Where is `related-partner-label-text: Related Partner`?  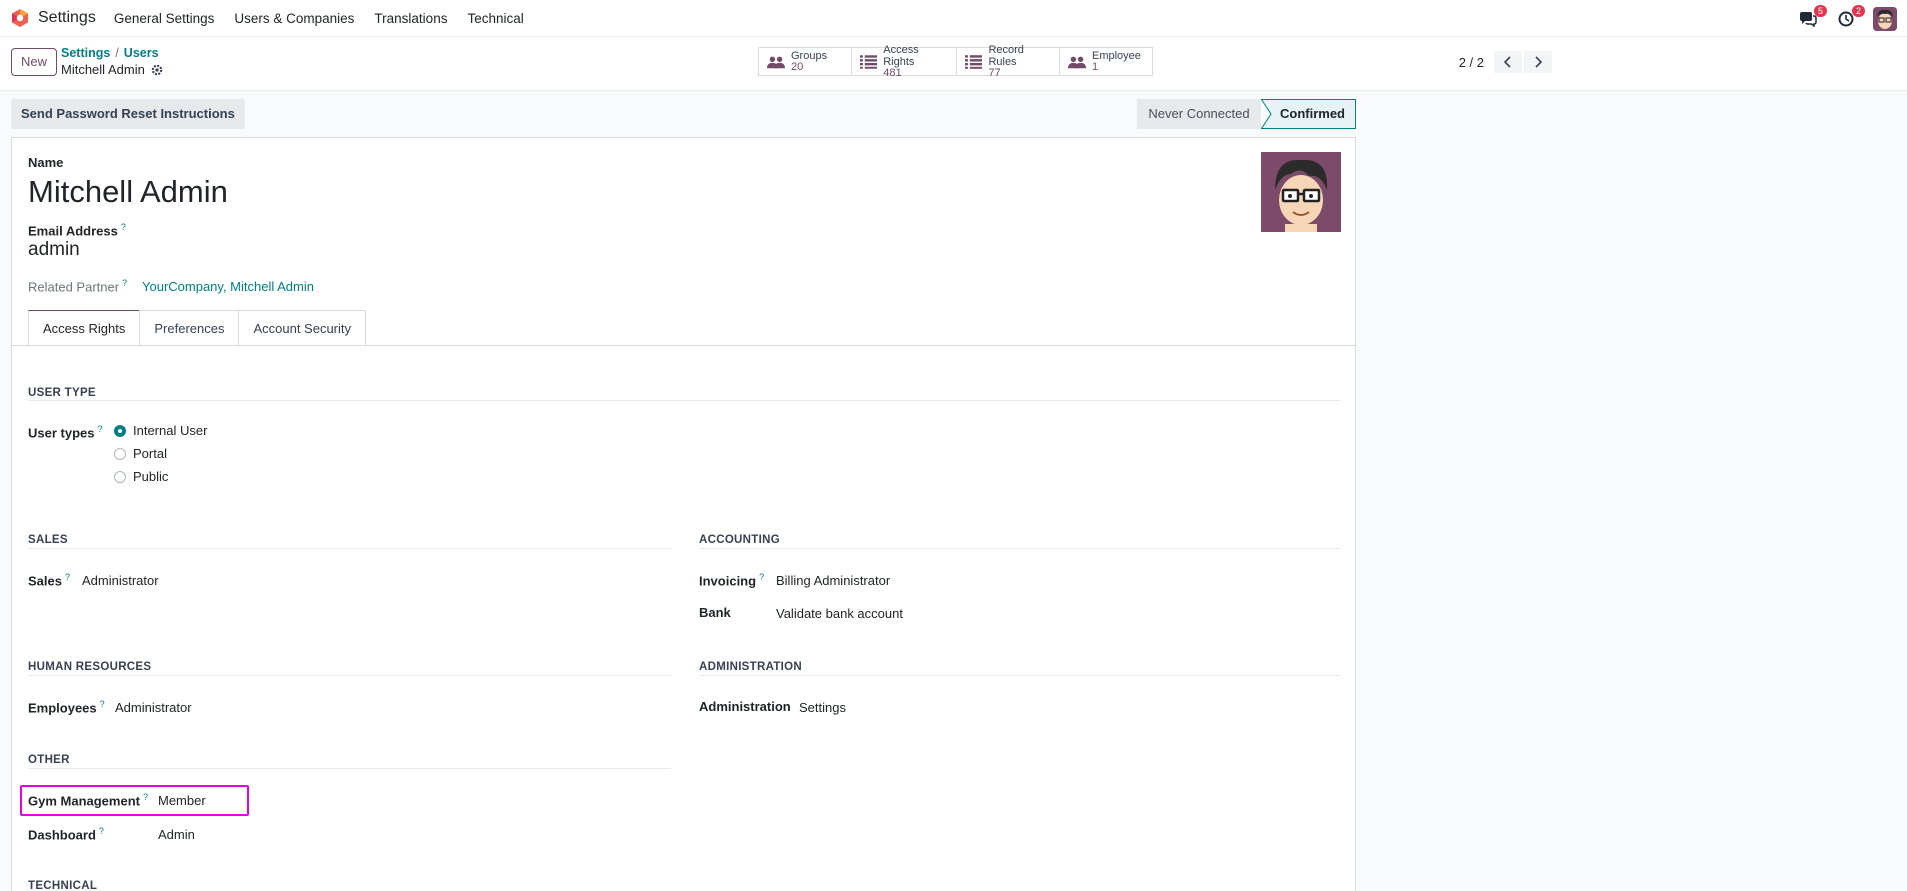
related-partner-label-text: Related Partner is located at coordinates (74, 287).